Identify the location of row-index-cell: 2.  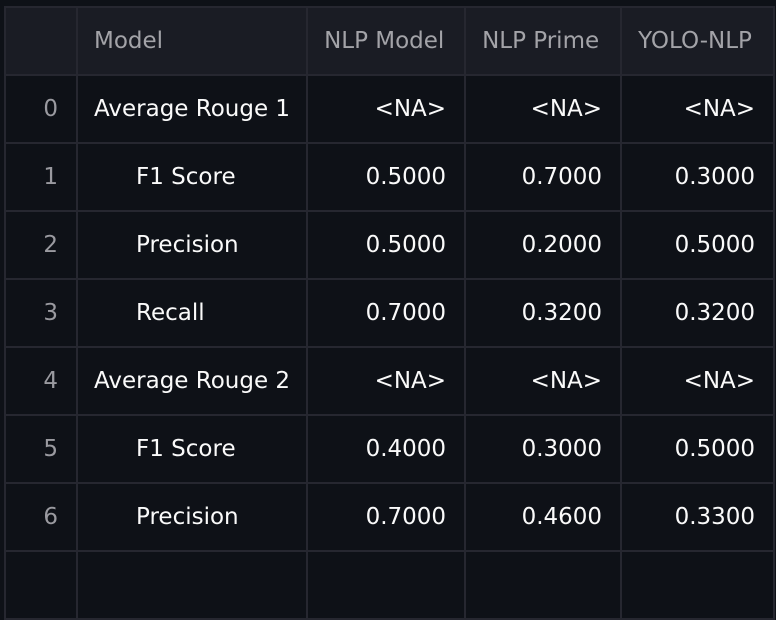
(41, 245).